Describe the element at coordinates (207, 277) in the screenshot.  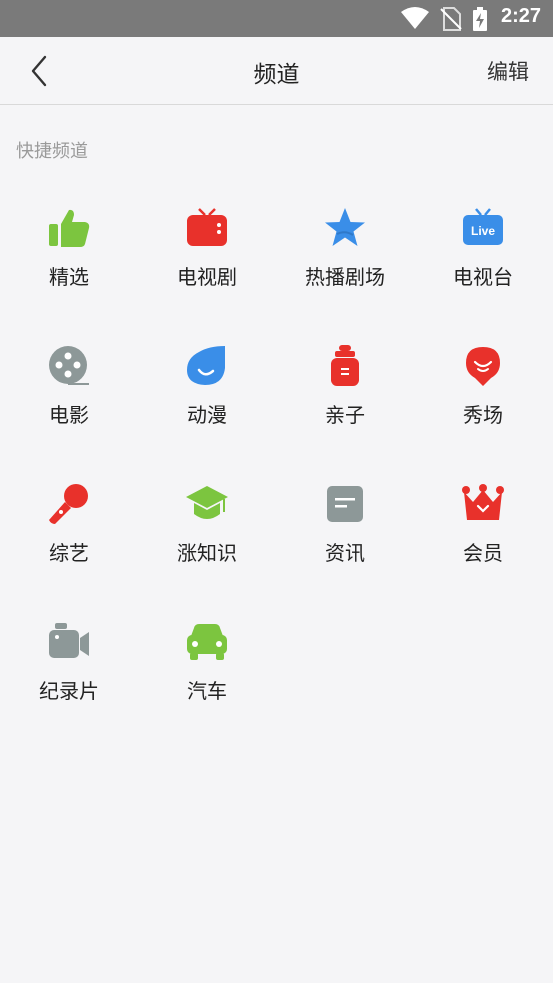
I see `channel-label: 电视剧` at that location.